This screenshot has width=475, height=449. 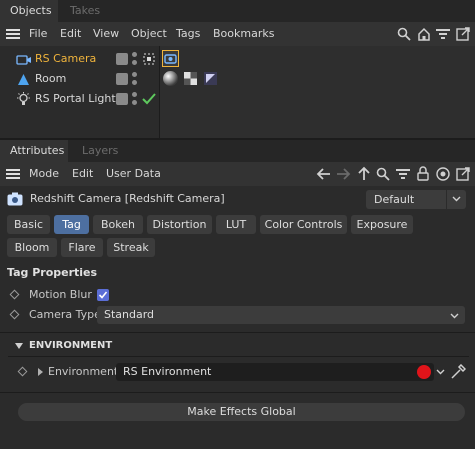 What do you see at coordinates (34, 151) in the screenshot?
I see `tab-attributes: Attributes` at bounding box center [34, 151].